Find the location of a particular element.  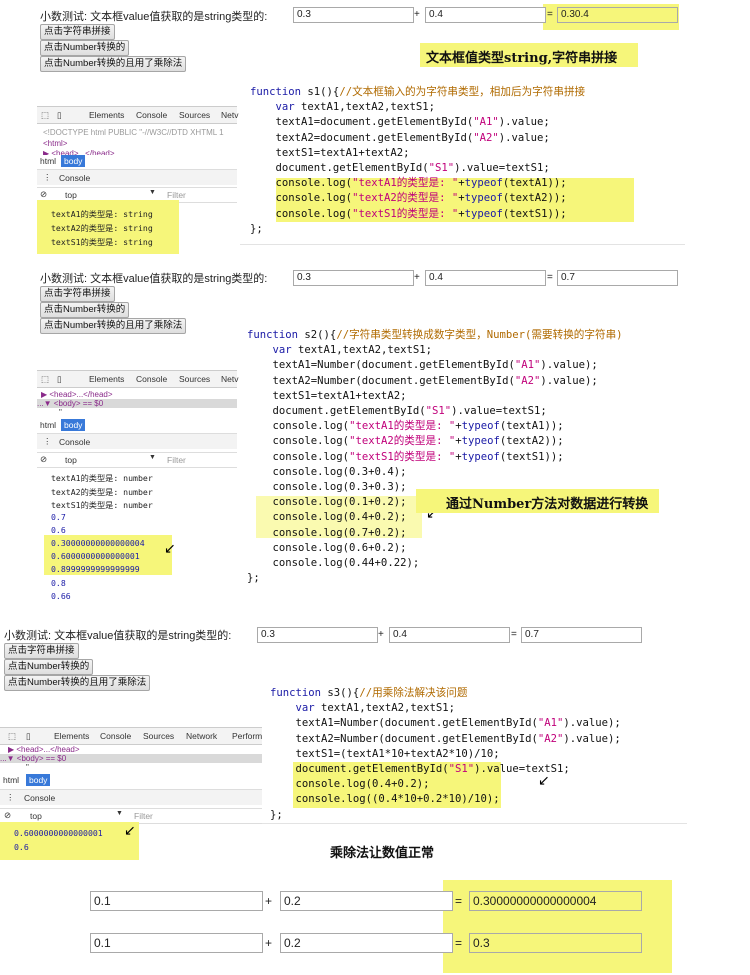

code-line: console.log(0.4+0.2); is located at coordinates (350, 784).